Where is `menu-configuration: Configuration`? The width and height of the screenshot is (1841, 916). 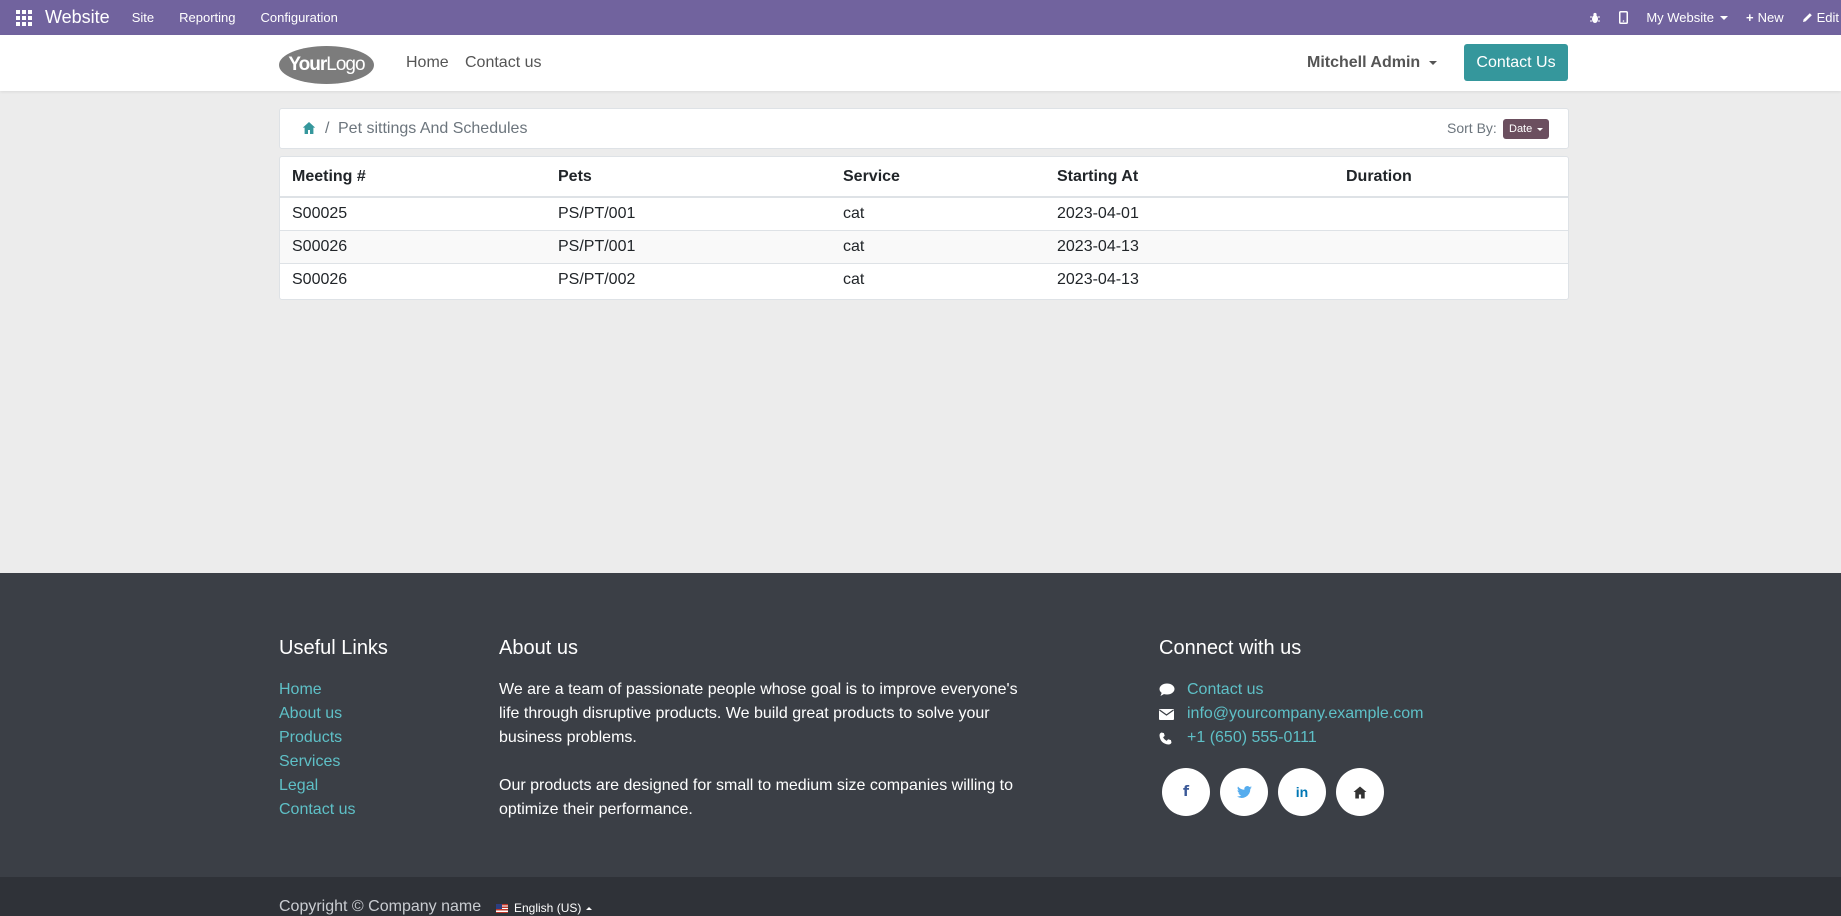
menu-configuration: Configuration is located at coordinates (298, 17).